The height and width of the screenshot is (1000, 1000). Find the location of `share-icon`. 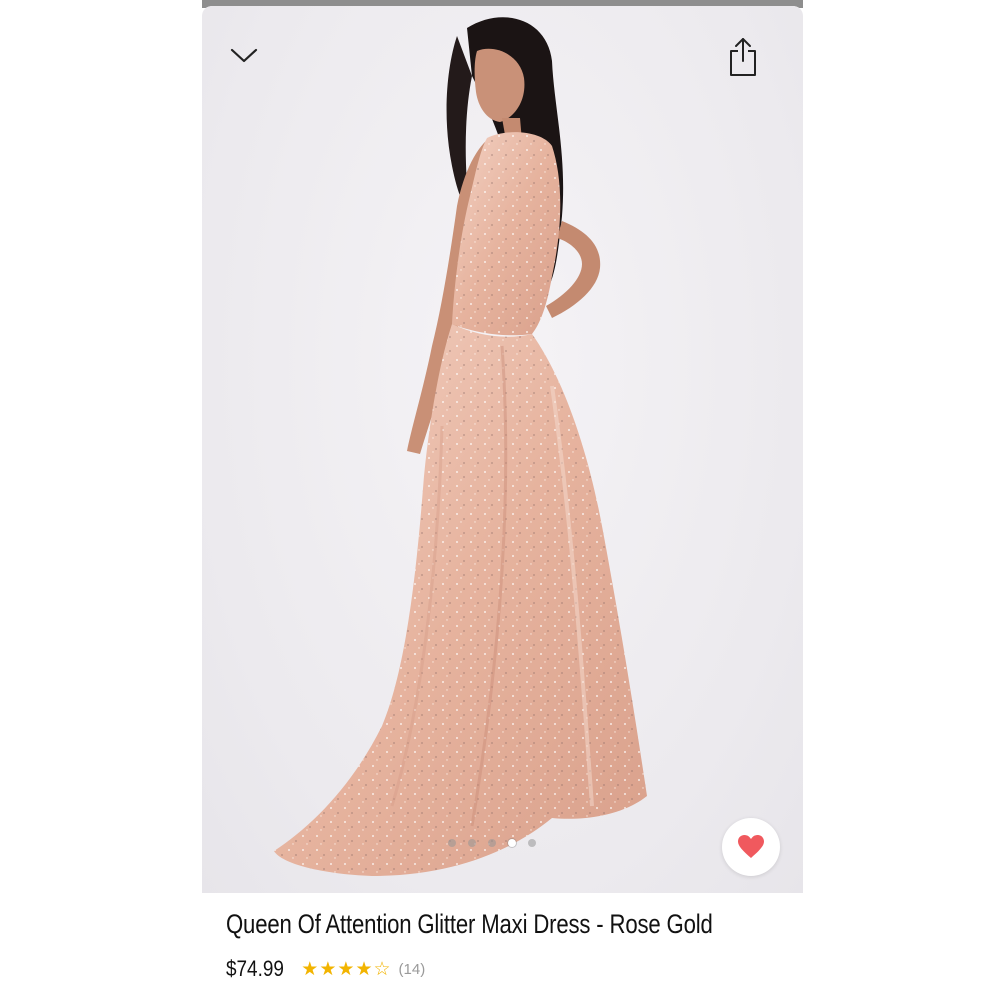

share-icon is located at coordinates (743, 57).